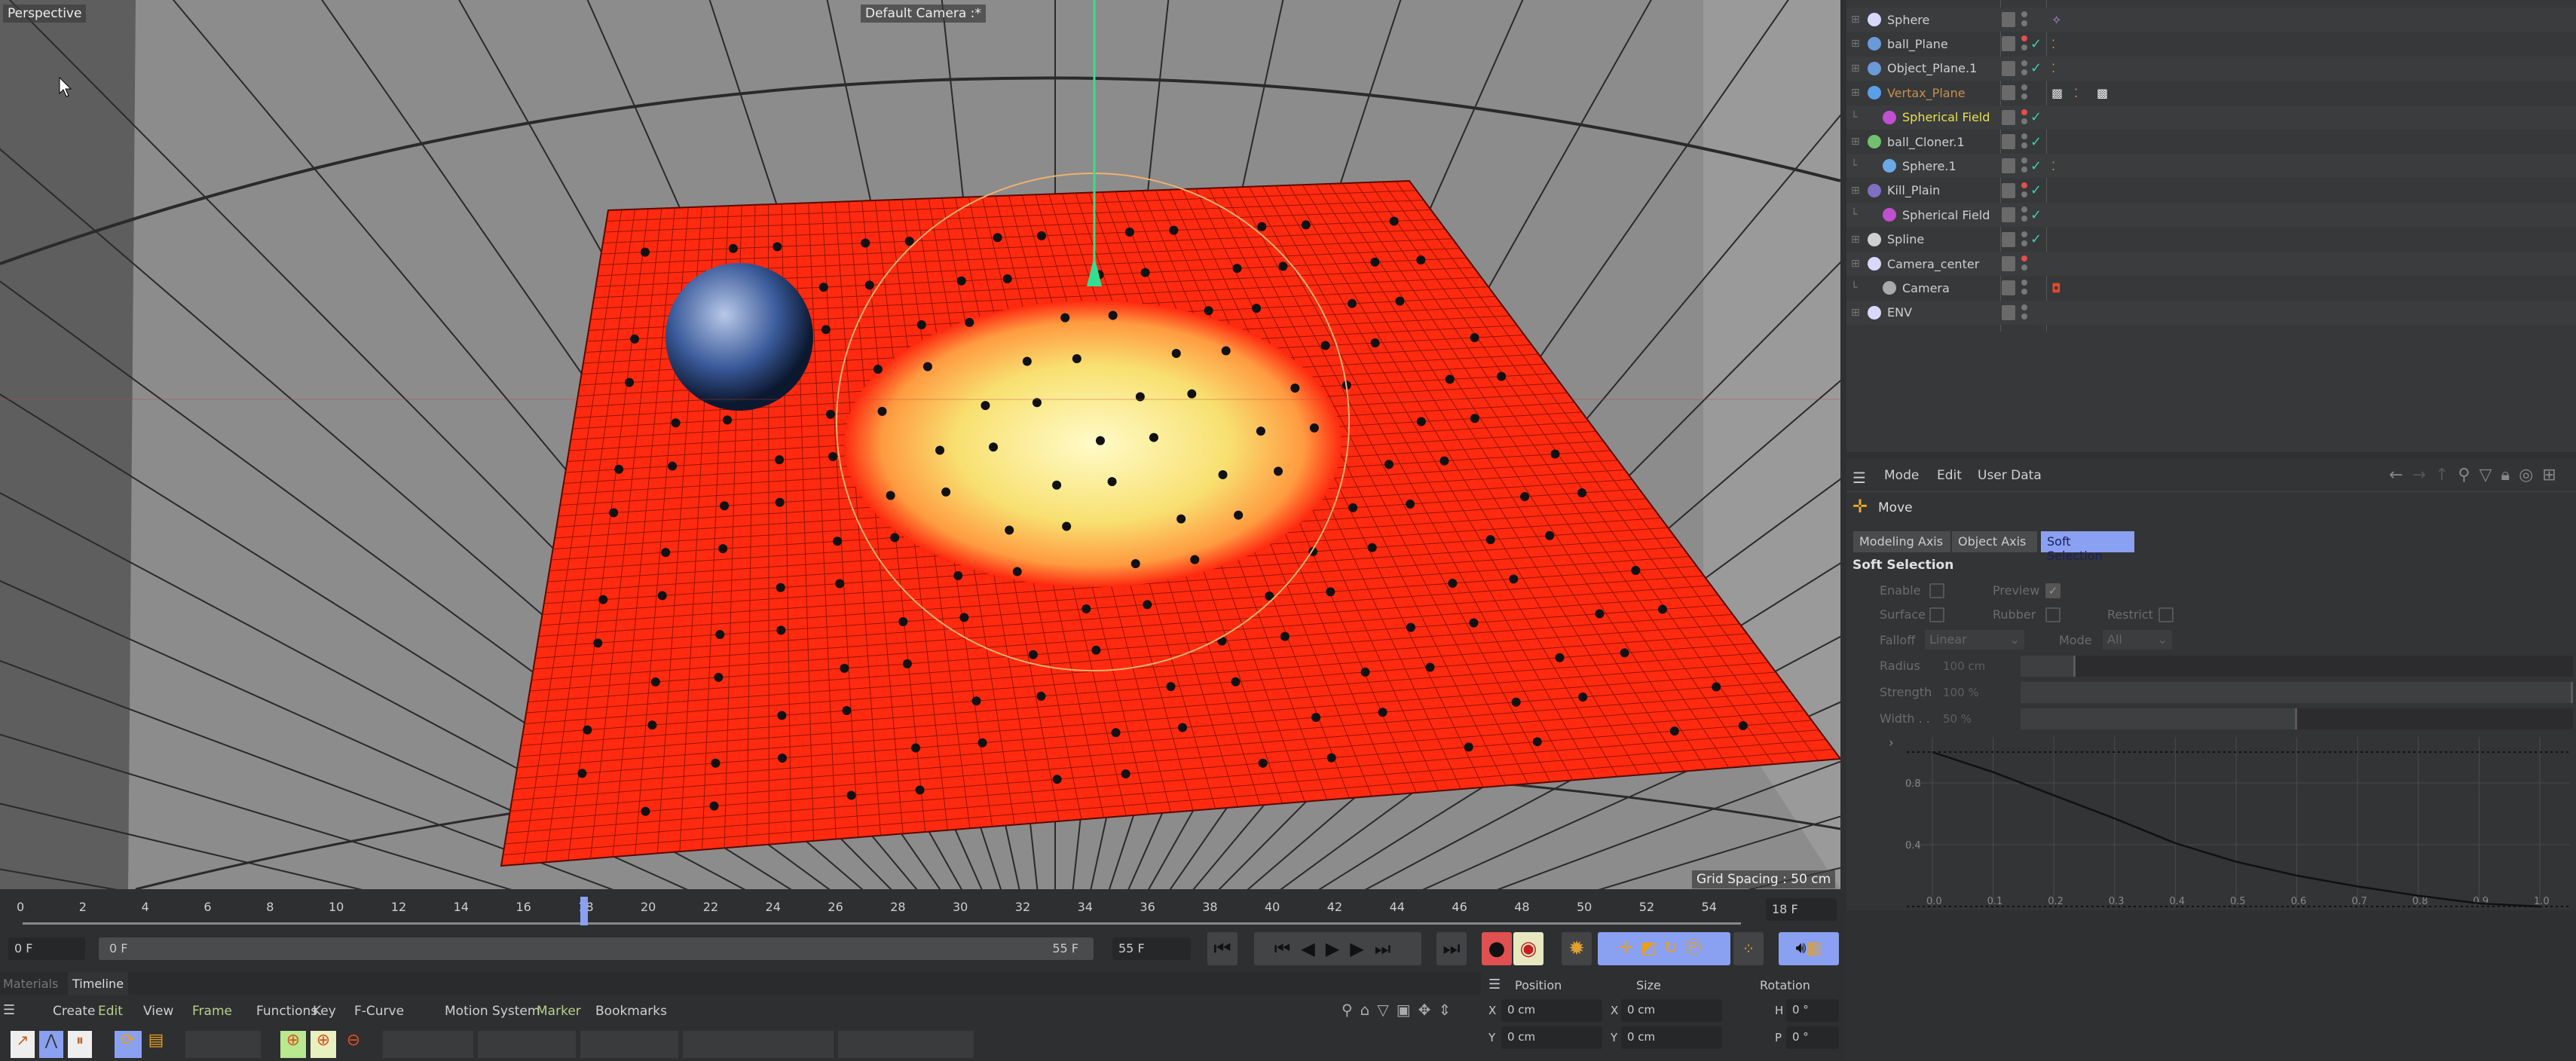  I want to click on strength-slider, so click(2297, 692).